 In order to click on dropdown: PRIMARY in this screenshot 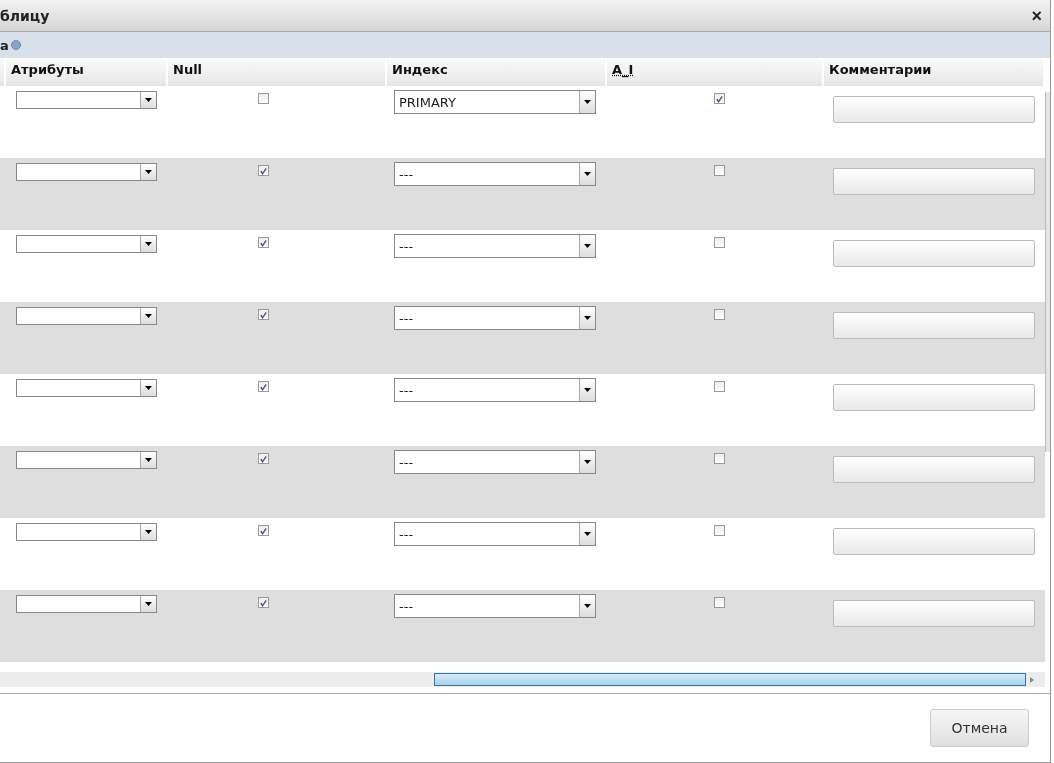, I will do `click(495, 102)`.